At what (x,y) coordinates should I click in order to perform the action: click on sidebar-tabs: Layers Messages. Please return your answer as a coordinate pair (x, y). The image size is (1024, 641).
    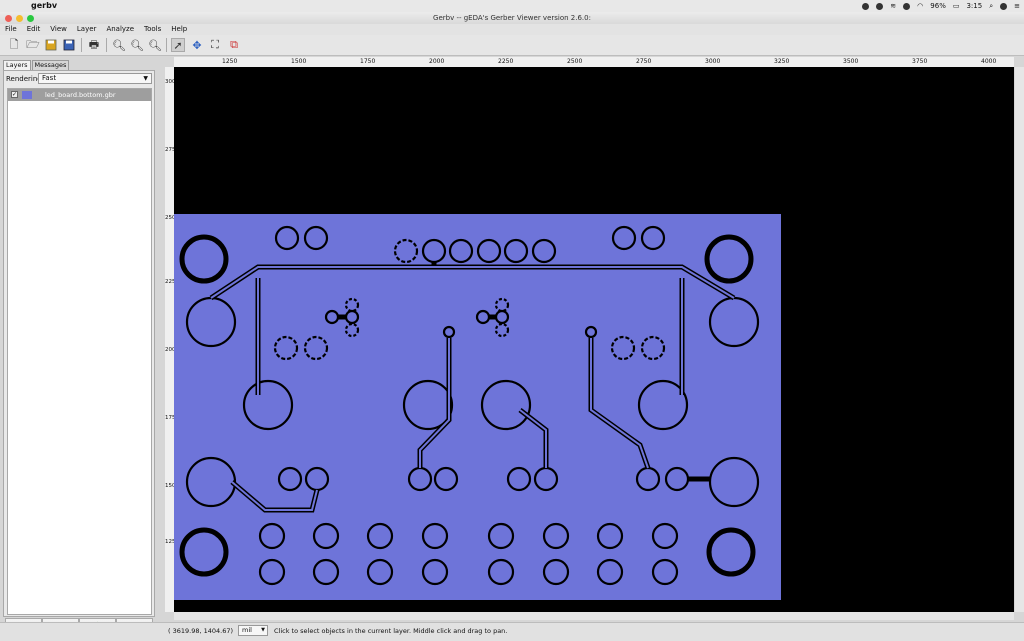
    Looking at the image, I should click on (36, 65).